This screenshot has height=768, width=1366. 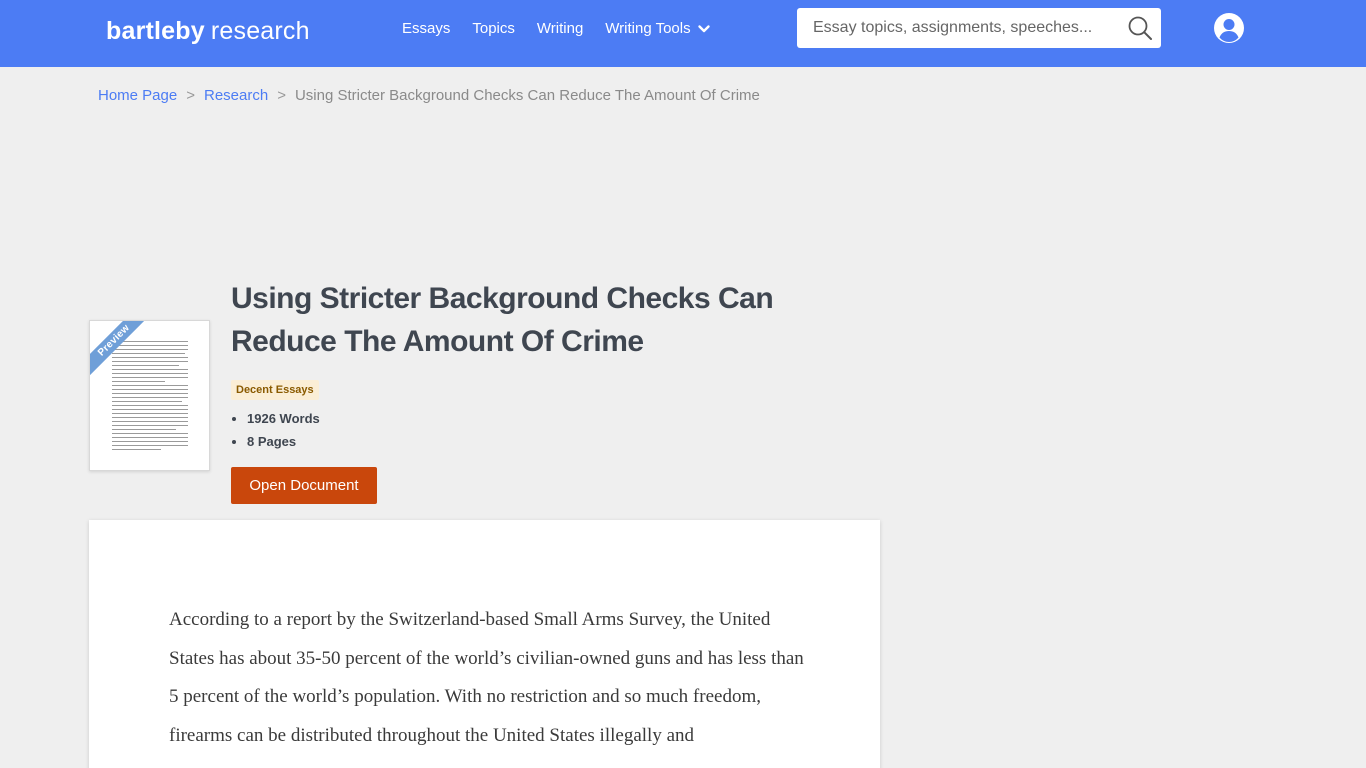 I want to click on word-count: 1926 Words, so click(x=283, y=418).